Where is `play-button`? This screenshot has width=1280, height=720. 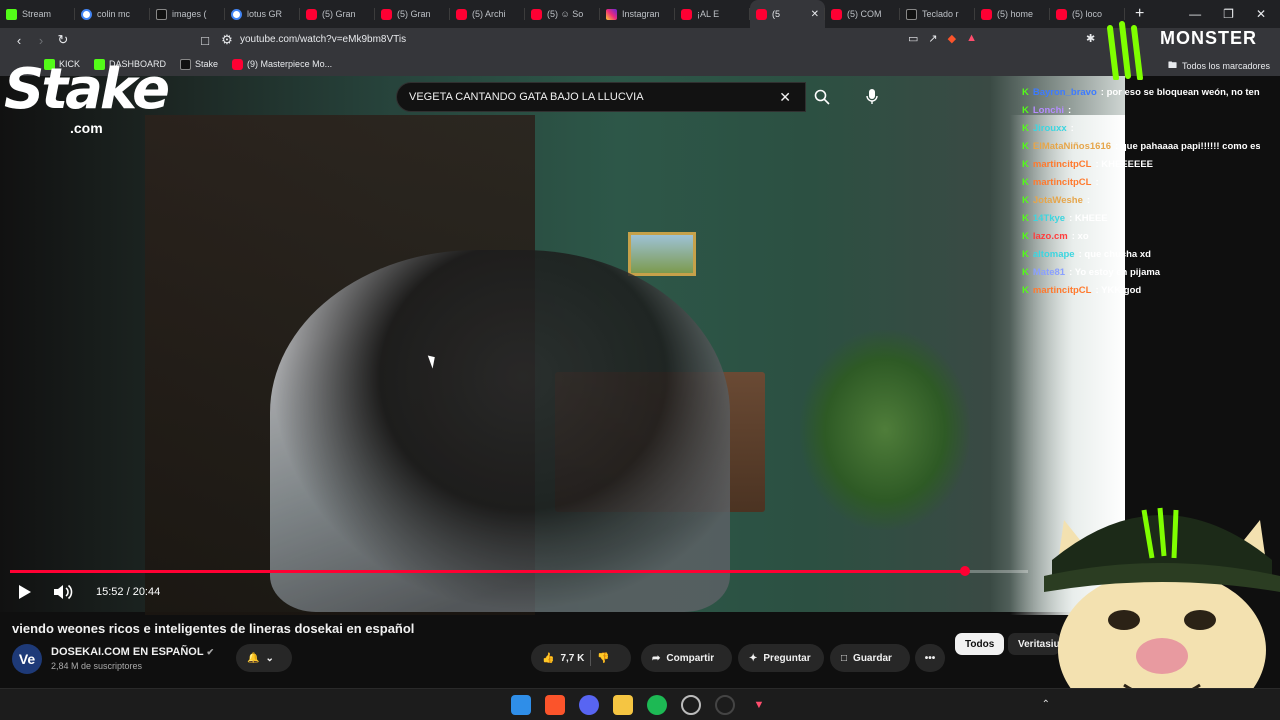 play-button is located at coordinates (24, 592).